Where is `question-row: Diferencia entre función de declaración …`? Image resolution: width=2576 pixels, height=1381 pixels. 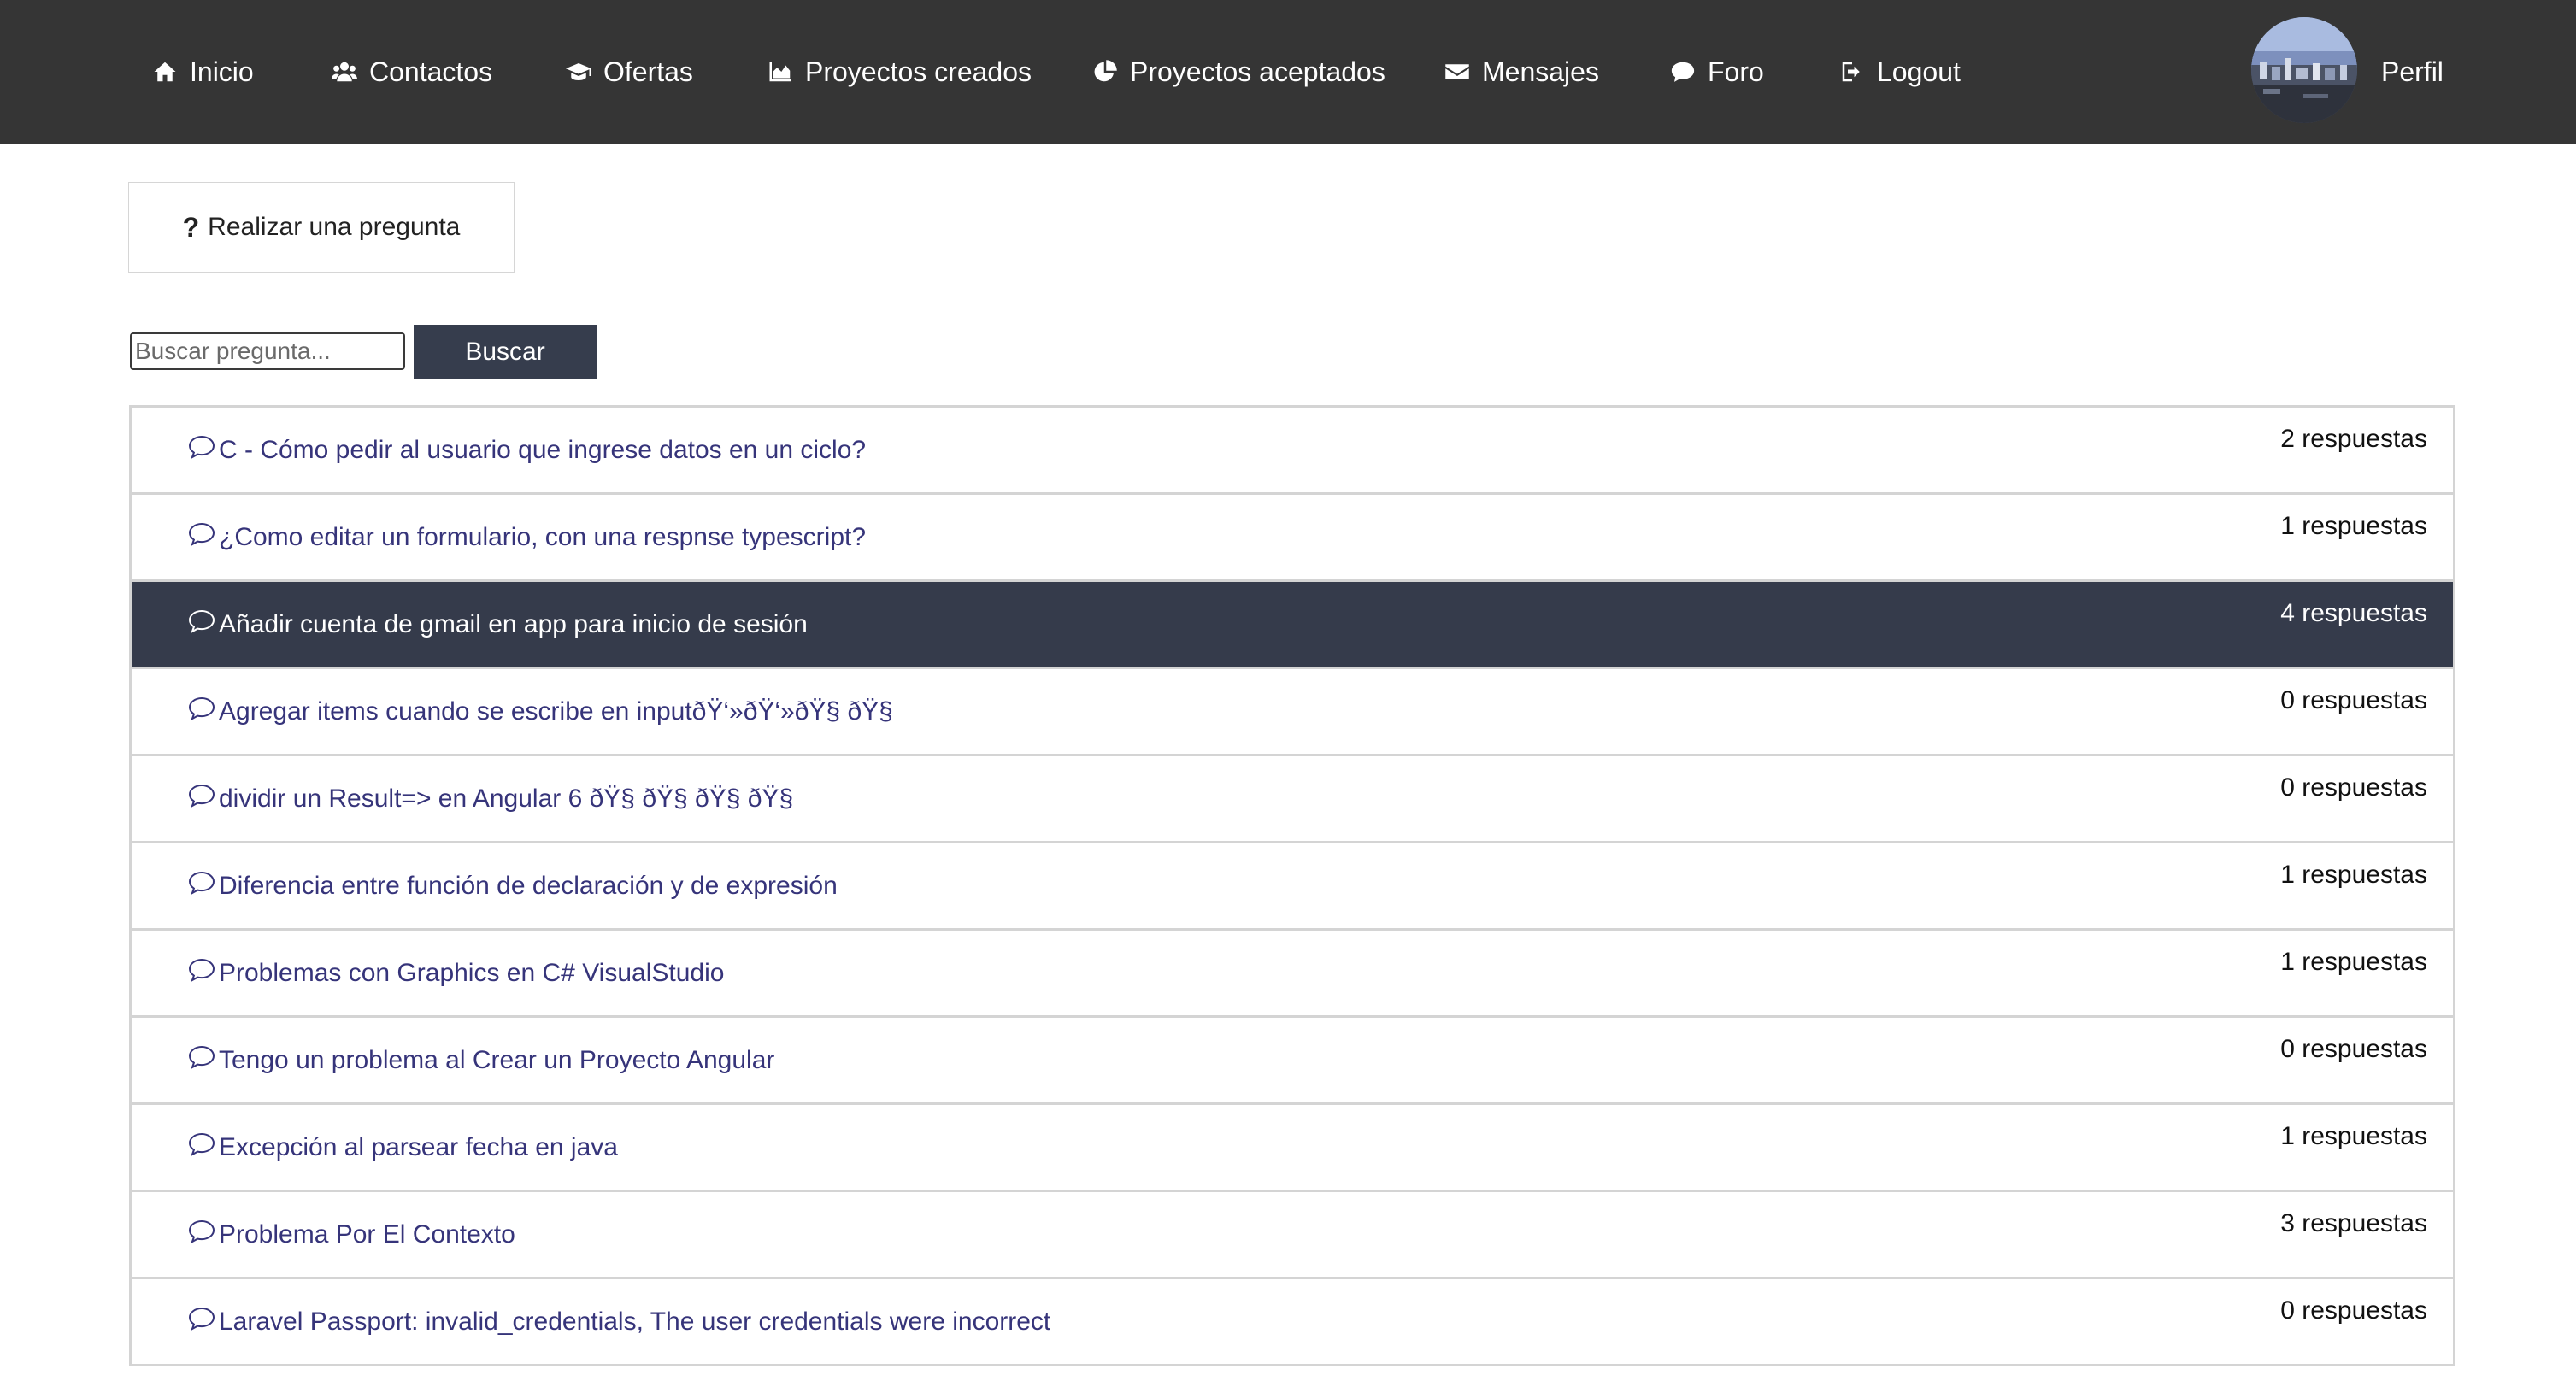
question-row: Diferencia entre función de declaración … is located at coordinates (1292, 887).